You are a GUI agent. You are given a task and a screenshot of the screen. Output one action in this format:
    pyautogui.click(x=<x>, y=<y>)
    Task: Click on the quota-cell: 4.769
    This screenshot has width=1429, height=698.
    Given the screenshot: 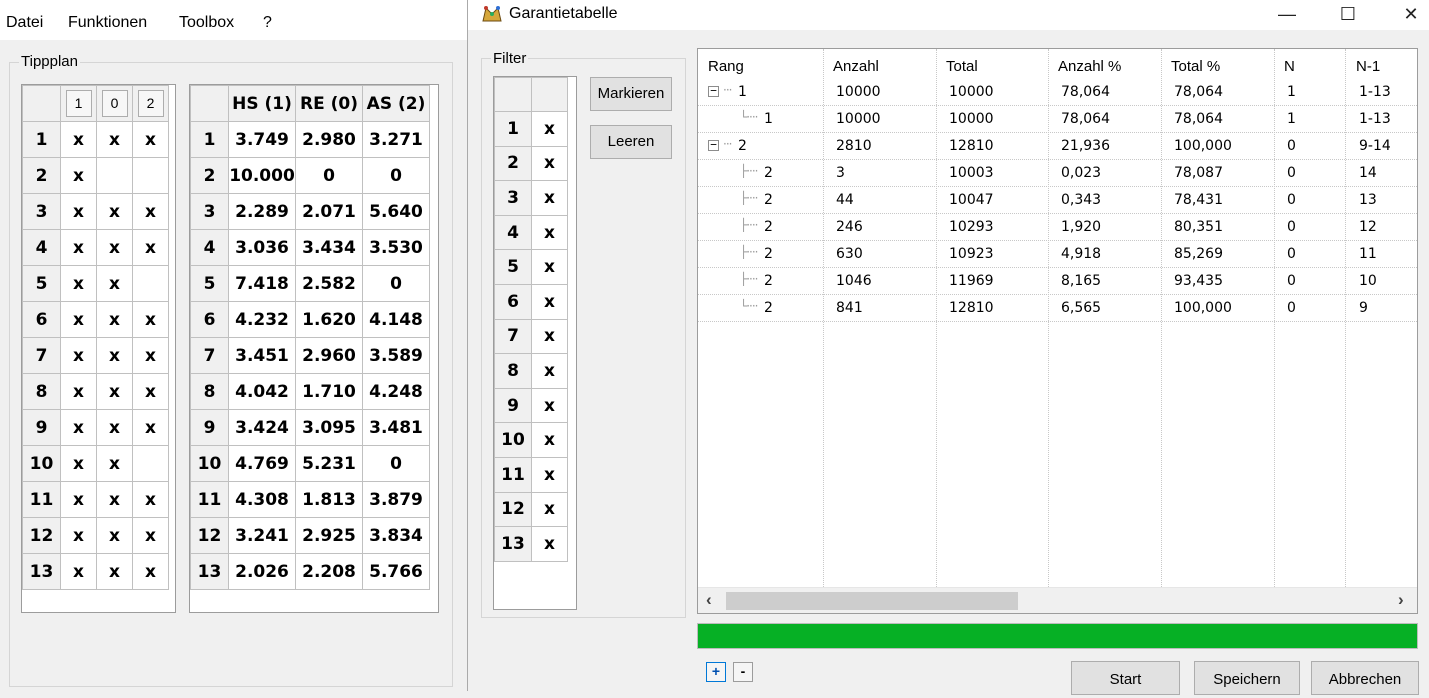 What is the action you would take?
    pyautogui.click(x=262, y=463)
    